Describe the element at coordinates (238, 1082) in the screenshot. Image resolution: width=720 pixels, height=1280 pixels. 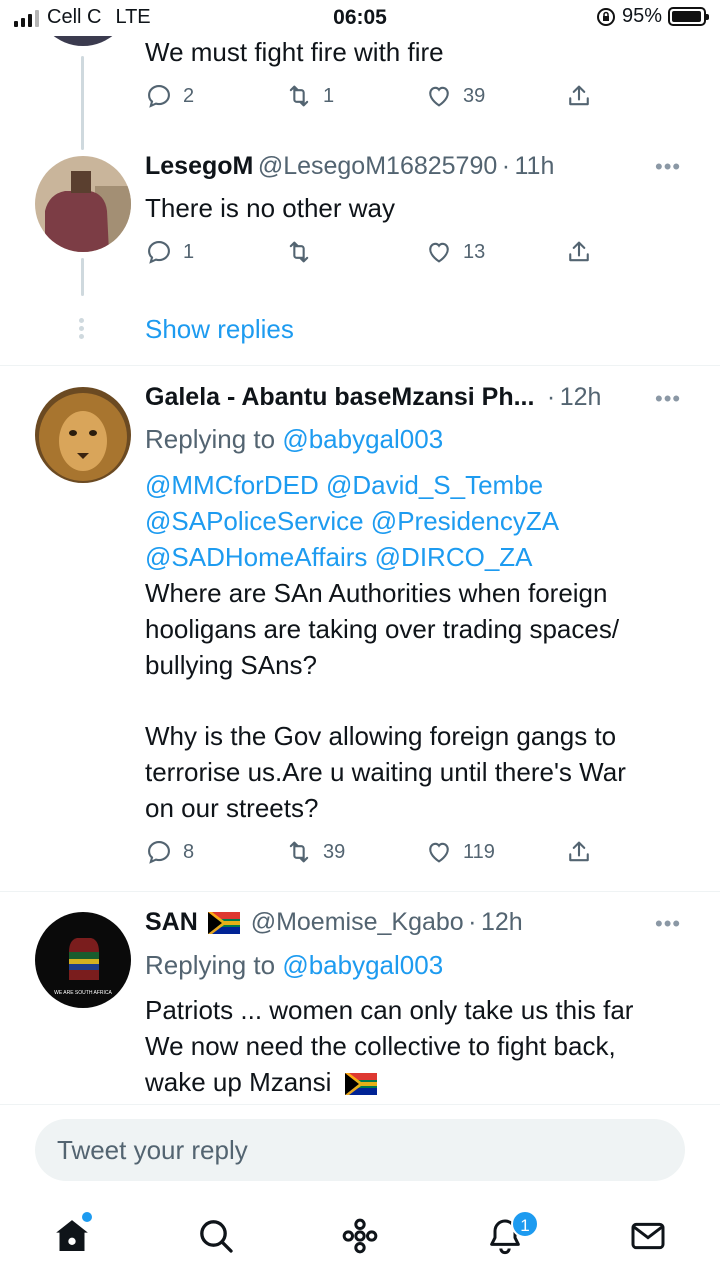
I see `tweet-text-line: wake up Mzansi` at that location.